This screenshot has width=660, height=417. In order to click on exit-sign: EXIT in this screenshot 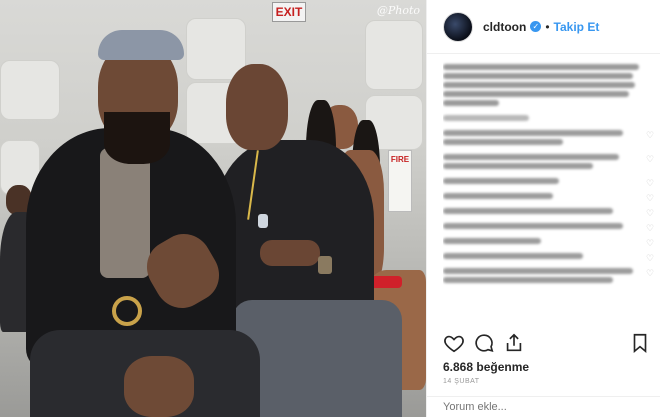, I will do `click(289, 12)`.